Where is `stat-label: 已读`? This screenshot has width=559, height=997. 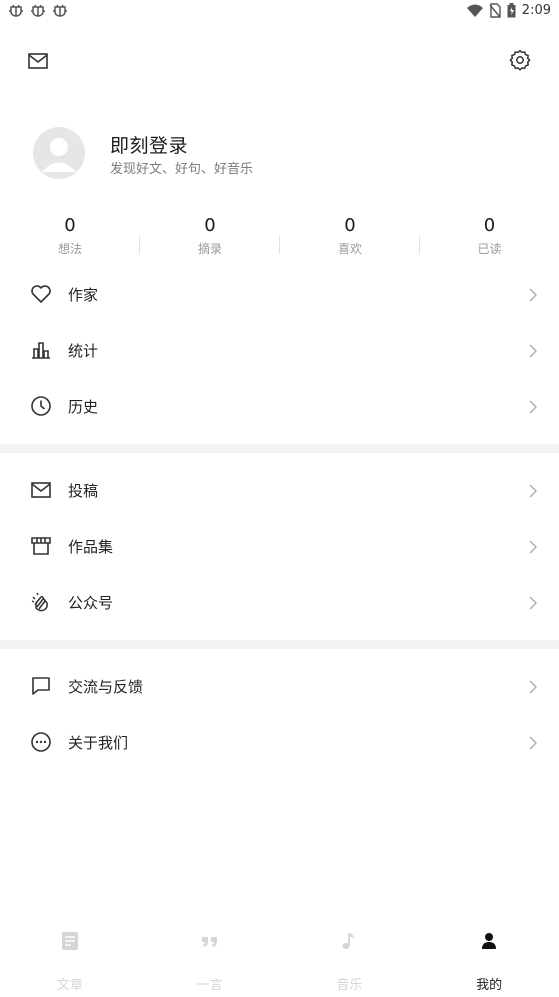 stat-label: 已读 is located at coordinates (489, 249).